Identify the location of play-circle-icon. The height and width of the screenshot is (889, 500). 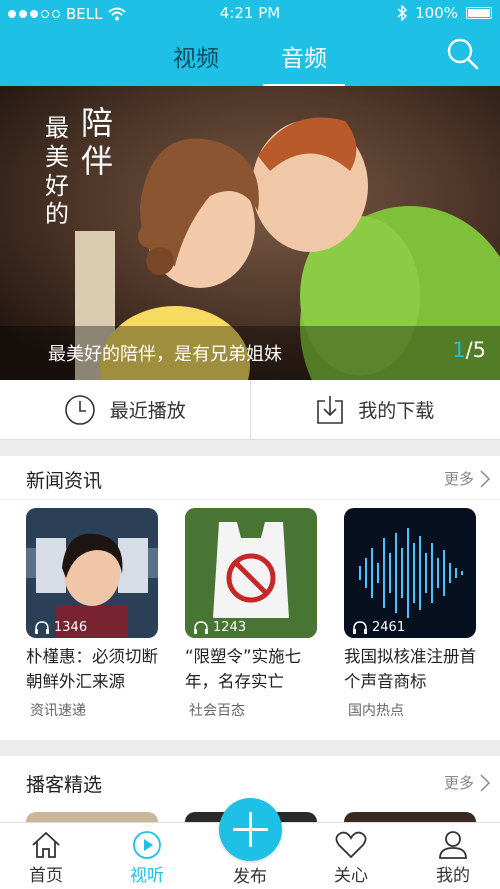
(147, 845).